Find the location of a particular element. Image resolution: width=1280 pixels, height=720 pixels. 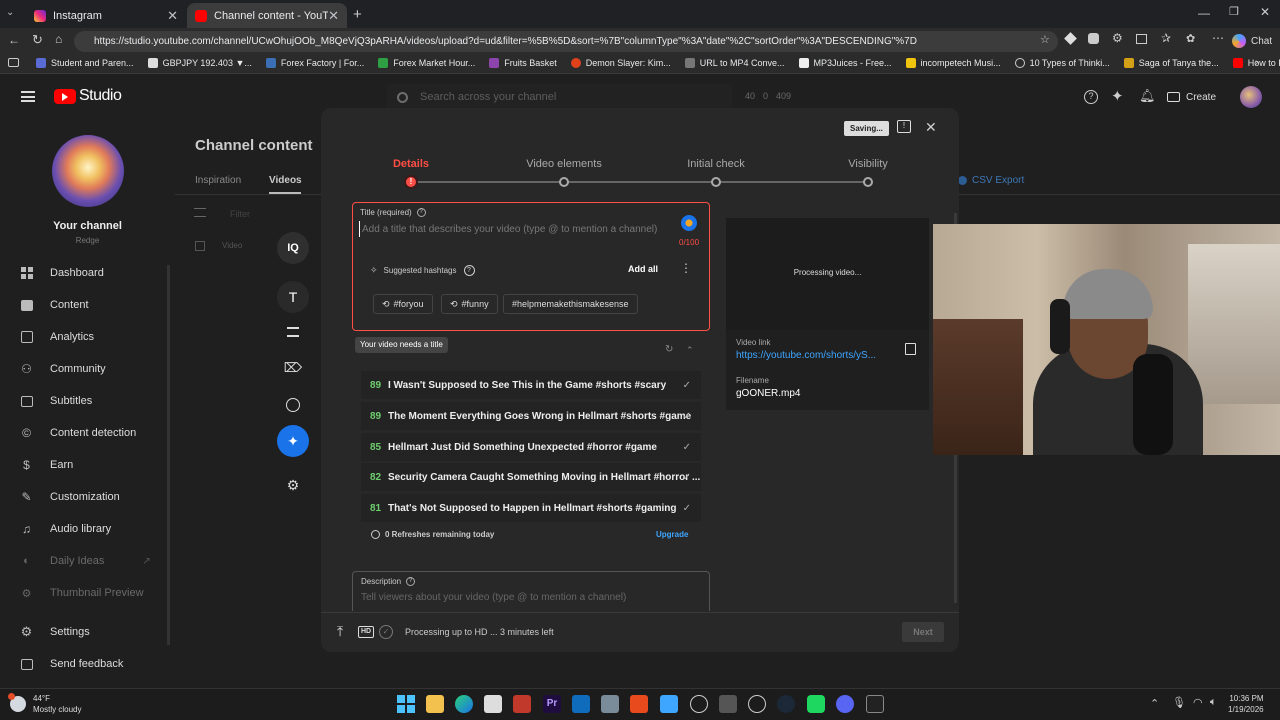

start-button is located at coordinates (406, 704).